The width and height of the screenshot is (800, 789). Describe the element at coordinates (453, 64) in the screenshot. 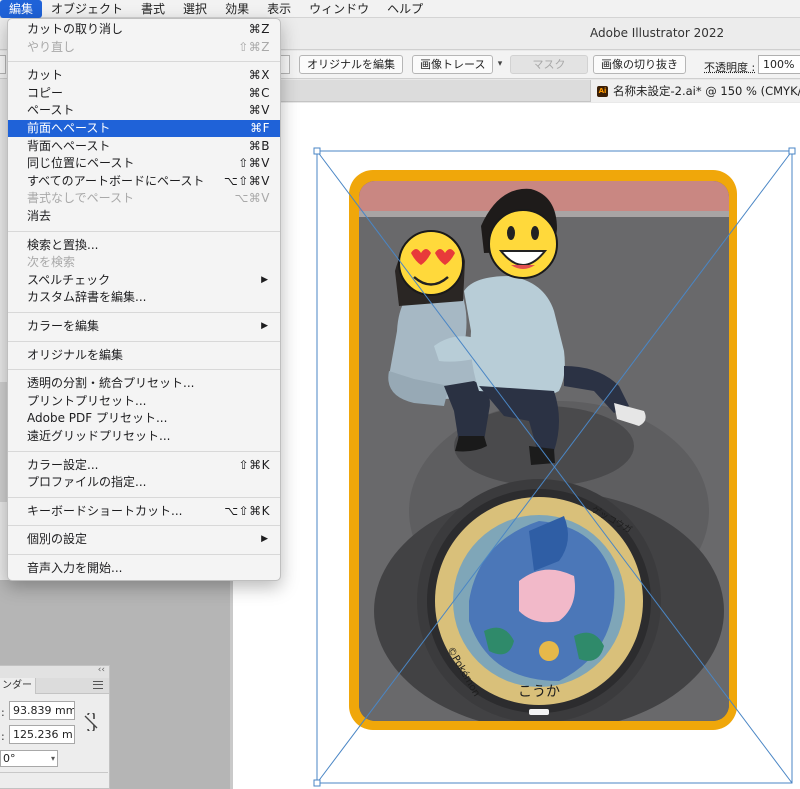

I see `image-trace-button: 画像トレース` at that location.